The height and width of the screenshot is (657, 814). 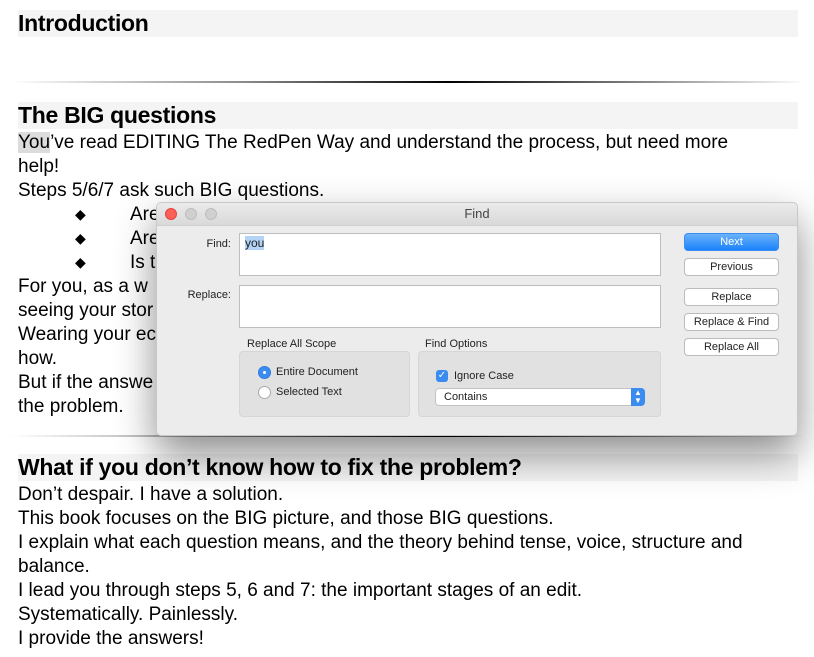 What do you see at coordinates (34, 142) in the screenshot?
I see `search-match-highlight: You` at bounding box center [34, 142].